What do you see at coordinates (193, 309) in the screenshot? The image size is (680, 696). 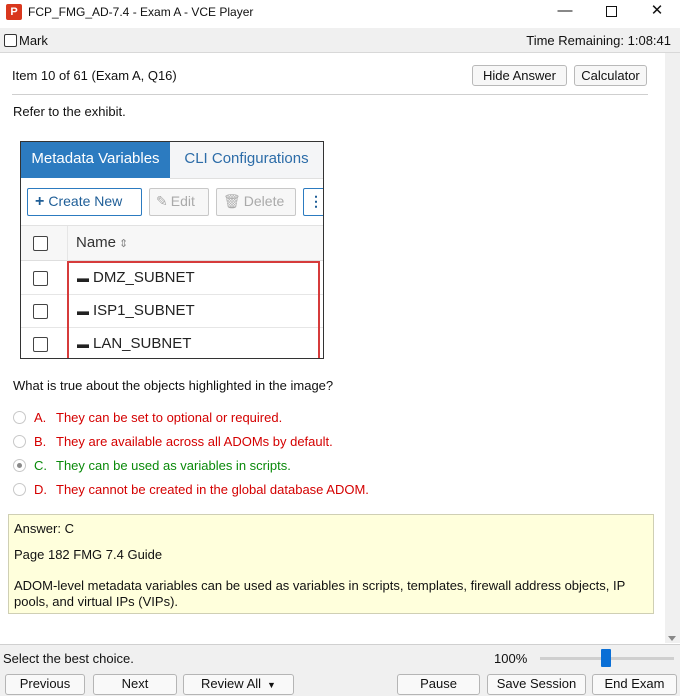 I see `highlight-box` at bounding box center [193, 309].